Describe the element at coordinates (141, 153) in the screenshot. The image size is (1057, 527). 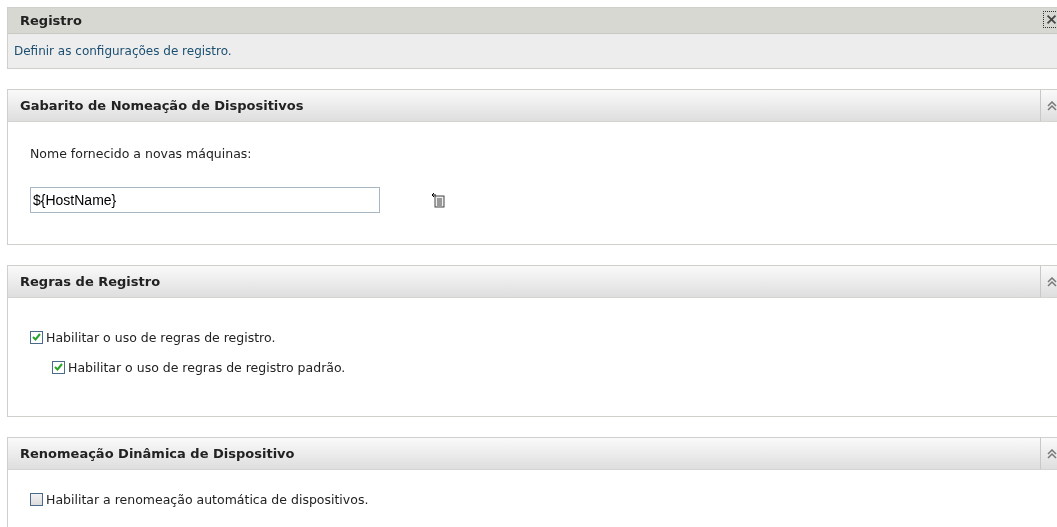
I see `field-label: Nome fornecido a novas máquinas:` at that location.